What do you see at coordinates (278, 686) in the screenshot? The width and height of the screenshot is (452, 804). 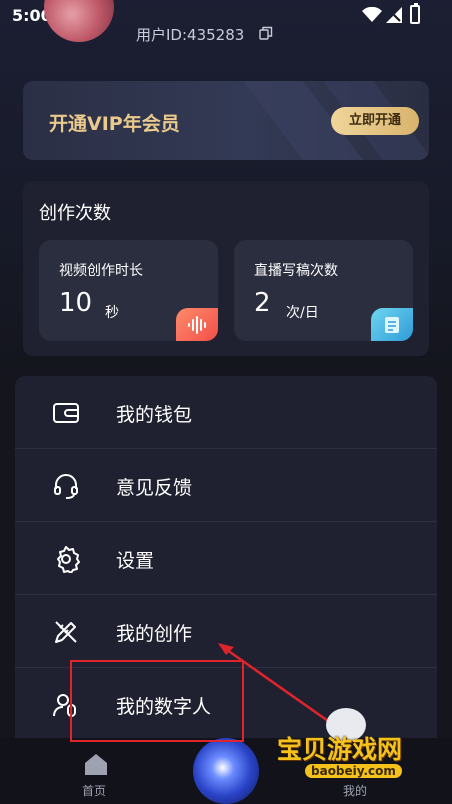 I see `annotation-arrow` at bounding box center [278, 686].